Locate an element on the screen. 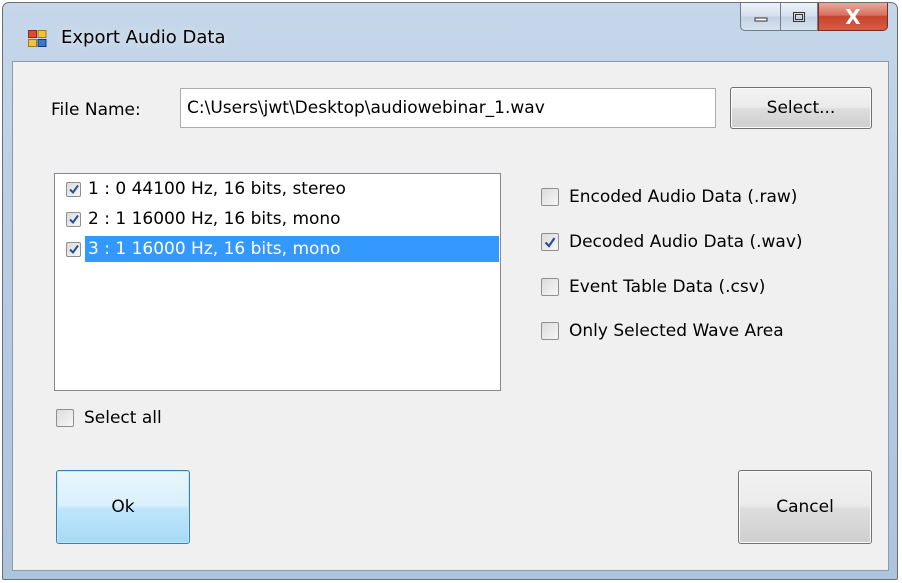  minimize-icon is located at coordinates (760, 19).